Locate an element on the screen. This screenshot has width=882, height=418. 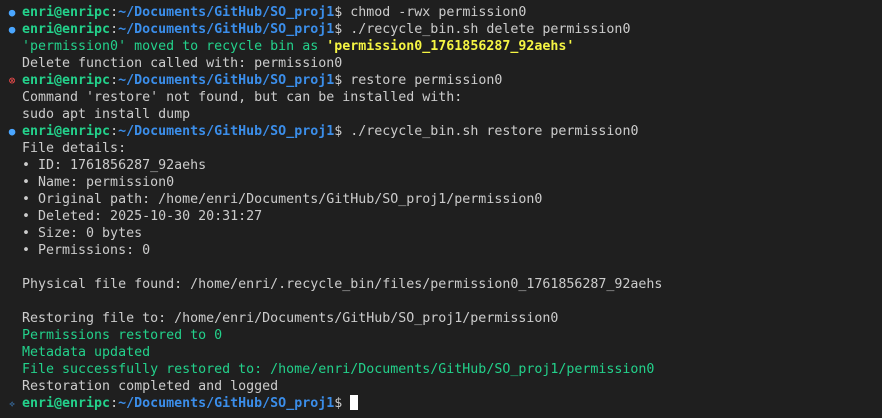
text-cursor is located at coordinates (354, 402).